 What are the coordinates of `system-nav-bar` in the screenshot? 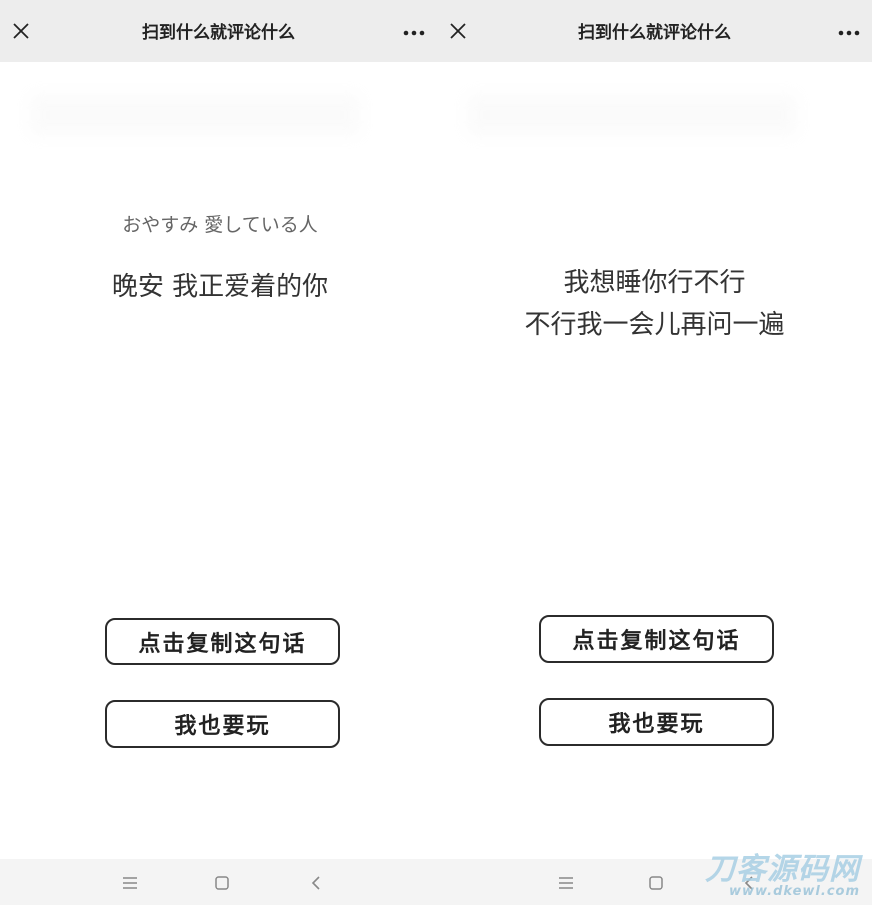 It's located at (218, 882).